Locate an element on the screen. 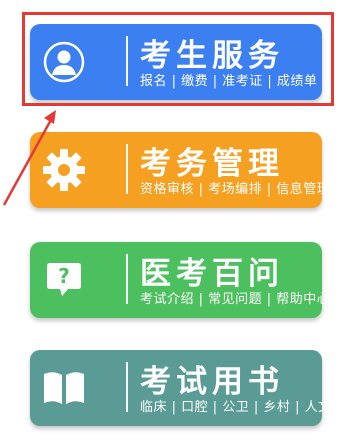 The height and width of the screenshot is (444, 361). card-title: 考务管理 is located at coordinates (212, 164).